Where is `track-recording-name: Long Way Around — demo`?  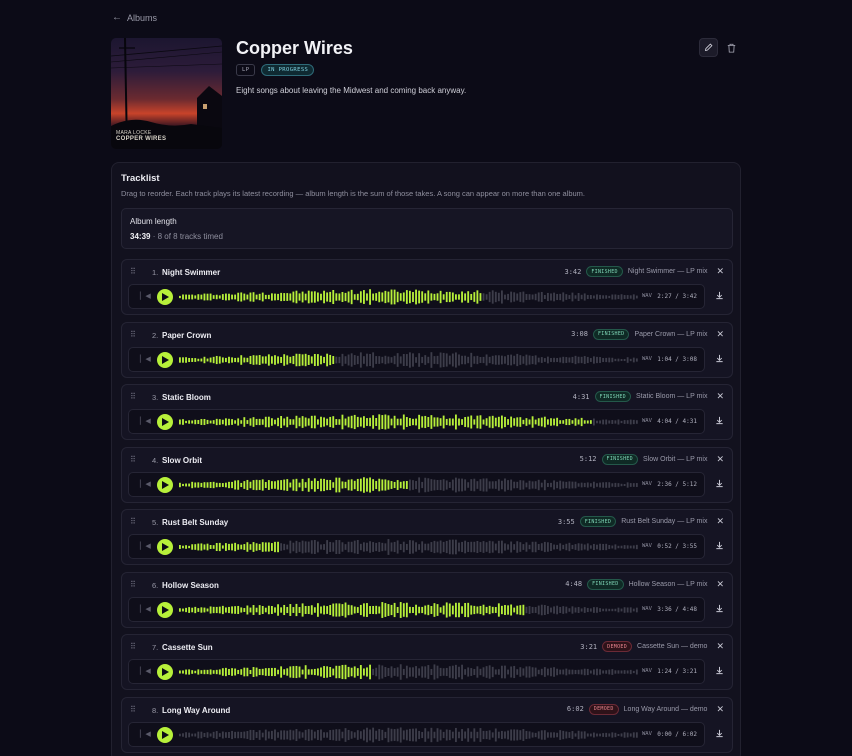 track-recording-name: Long Way Around — demo is located at coordinates (666, 709).